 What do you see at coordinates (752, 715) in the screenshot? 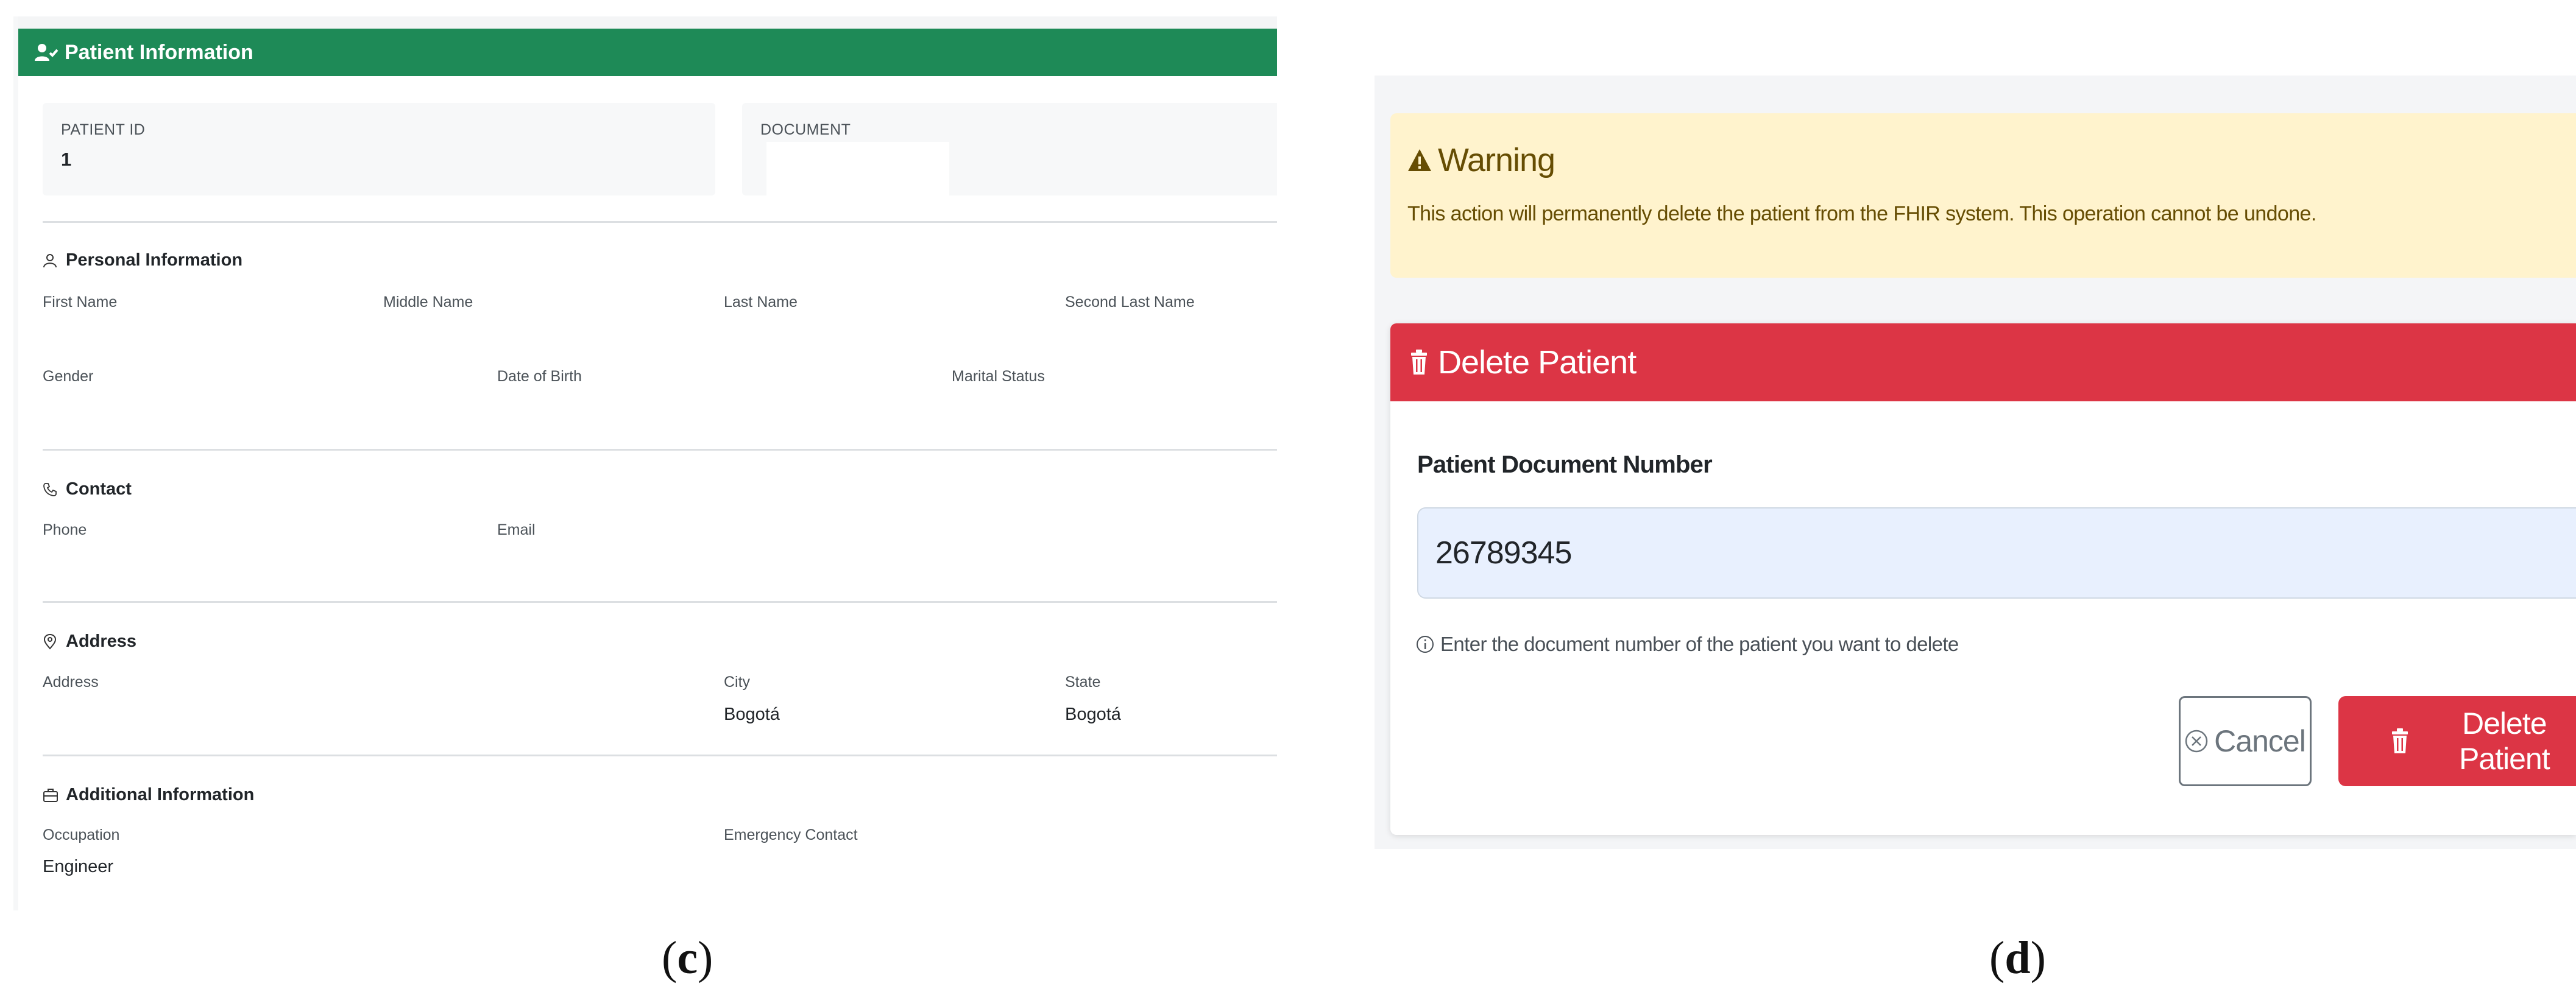
I see `city-value: Bogotá` at bounding box center [752, 715].